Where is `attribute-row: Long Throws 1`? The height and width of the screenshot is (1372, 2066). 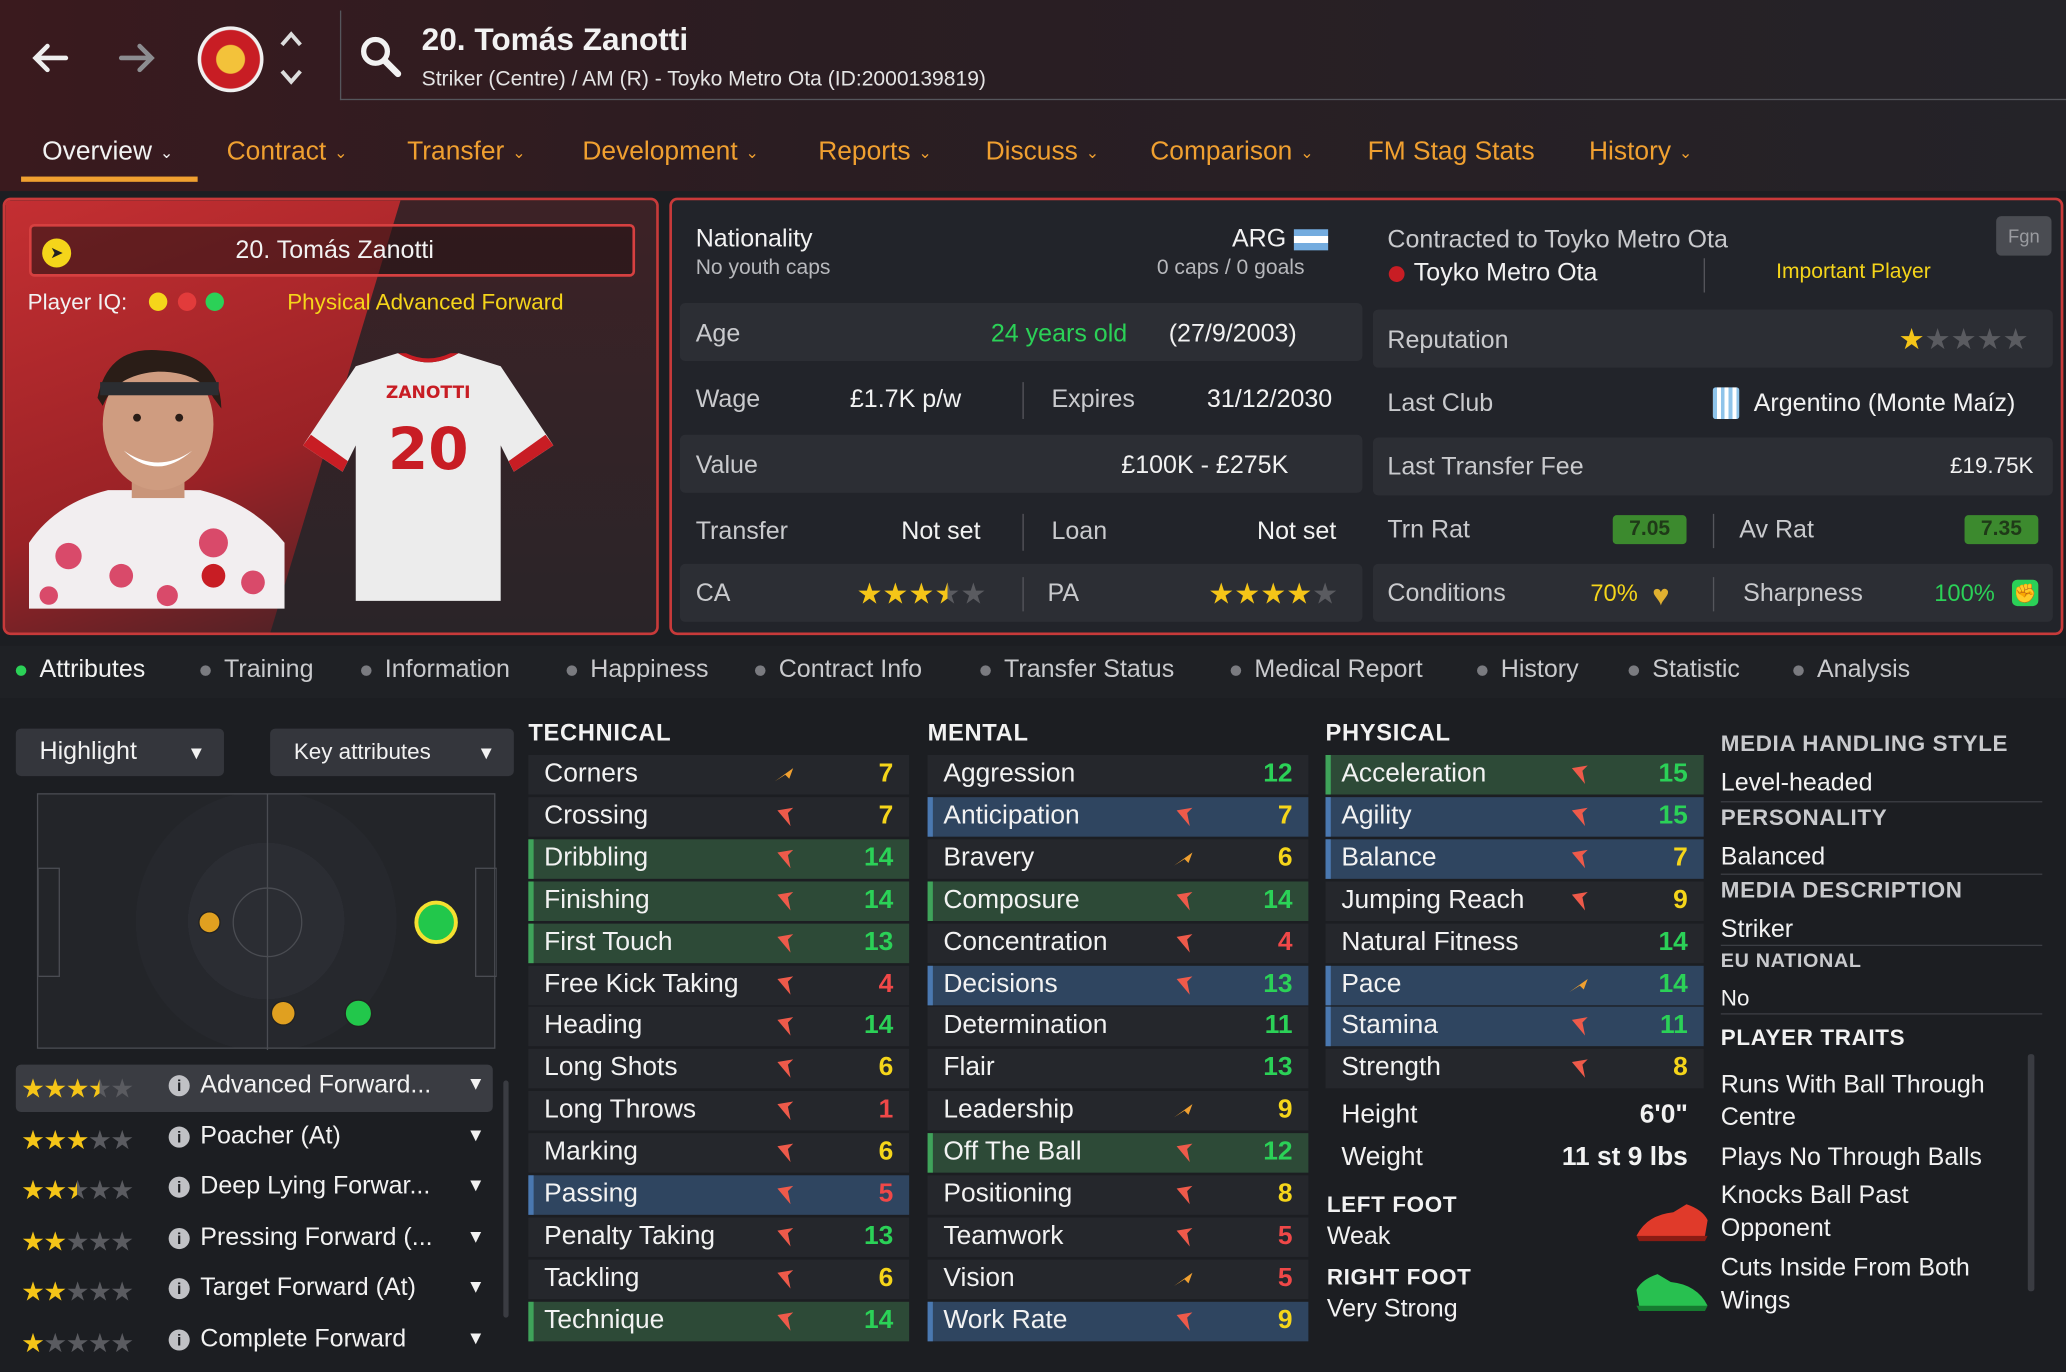
attribute-row: Long Throws 1 is located at coordinates (719, 1111).